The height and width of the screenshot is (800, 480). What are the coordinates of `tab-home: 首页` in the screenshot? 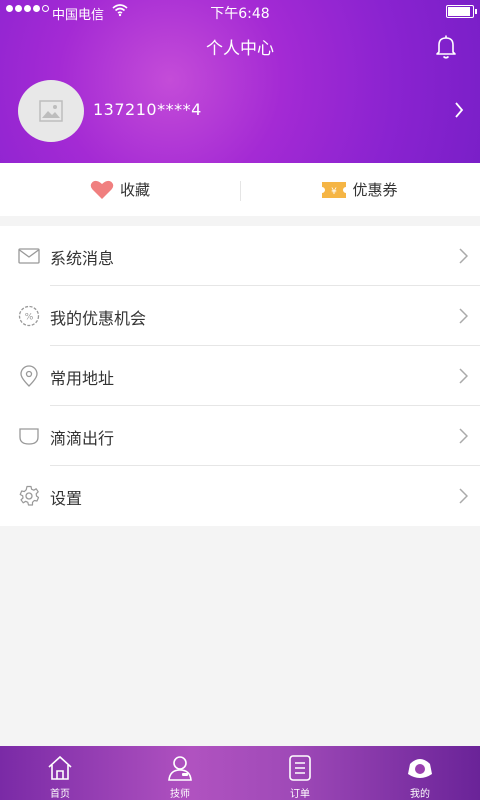 It's located at (60, 773).